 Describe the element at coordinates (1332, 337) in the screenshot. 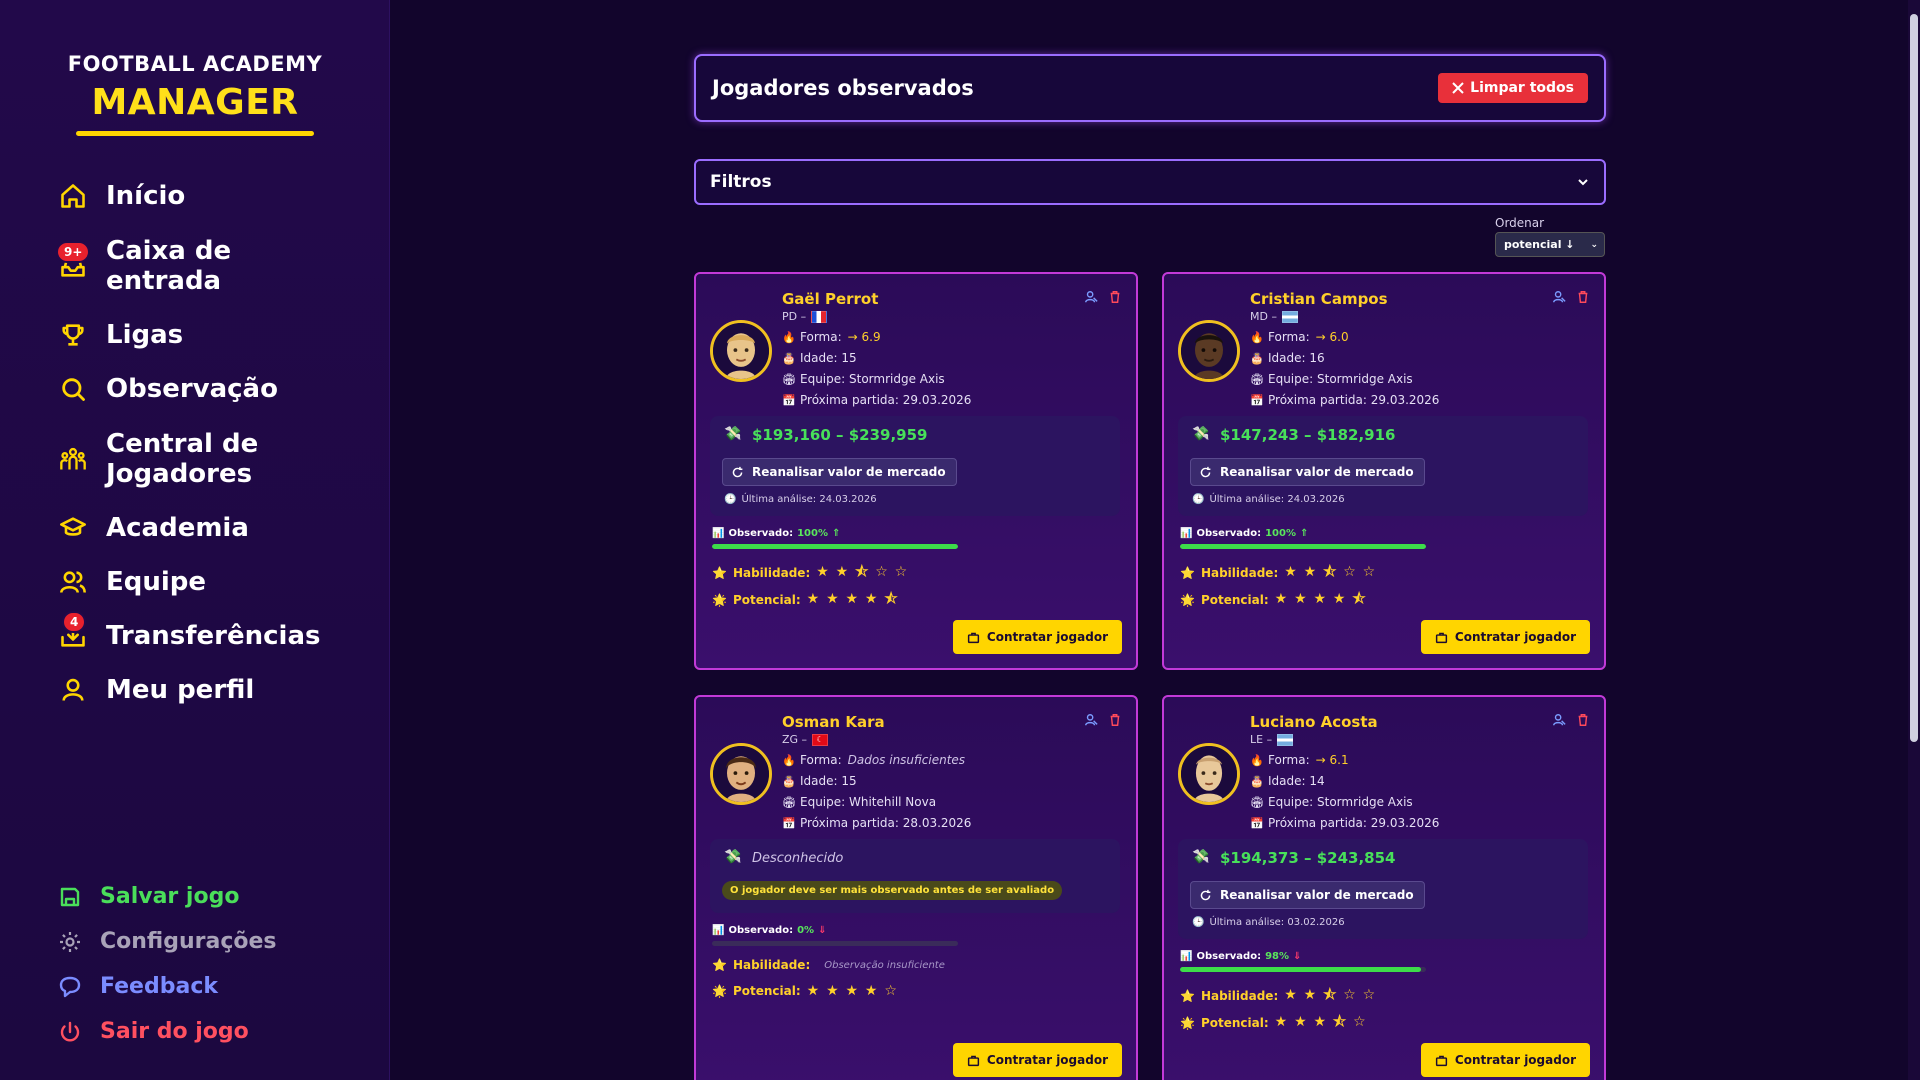

I see `form-value: → 6.0` at that location.